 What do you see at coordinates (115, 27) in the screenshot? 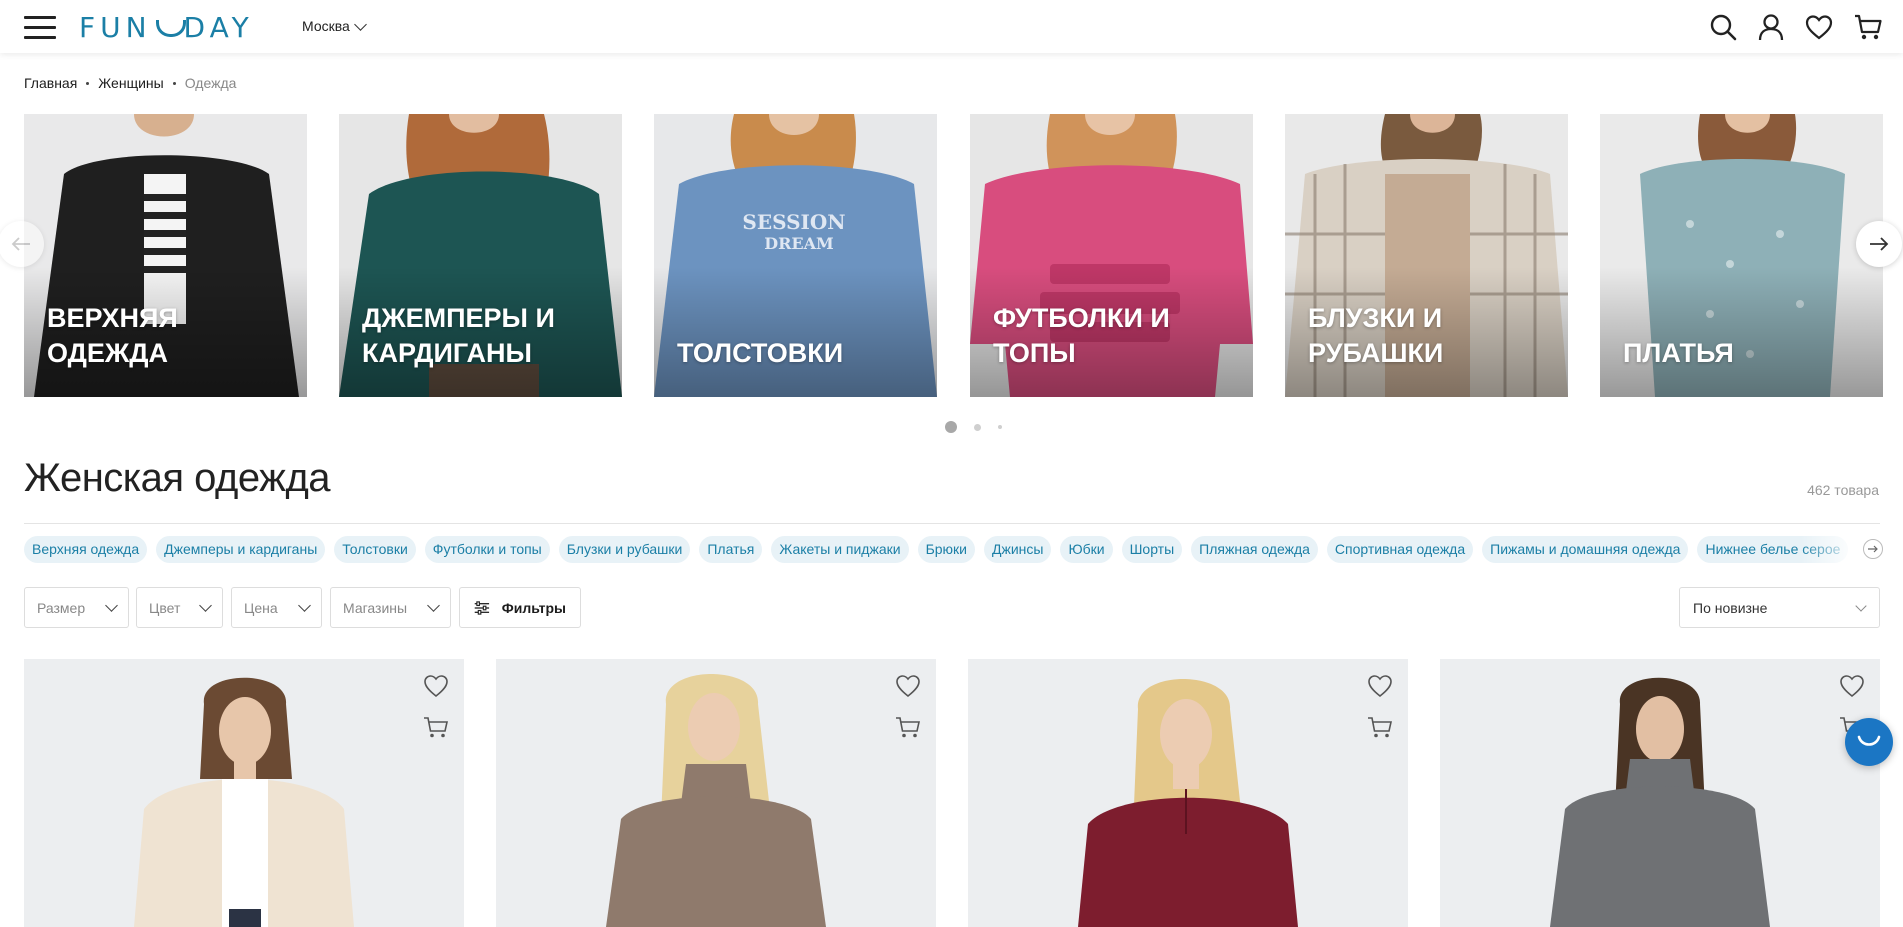
I see `logo-left: FUN` at bounding box center [115, 27].